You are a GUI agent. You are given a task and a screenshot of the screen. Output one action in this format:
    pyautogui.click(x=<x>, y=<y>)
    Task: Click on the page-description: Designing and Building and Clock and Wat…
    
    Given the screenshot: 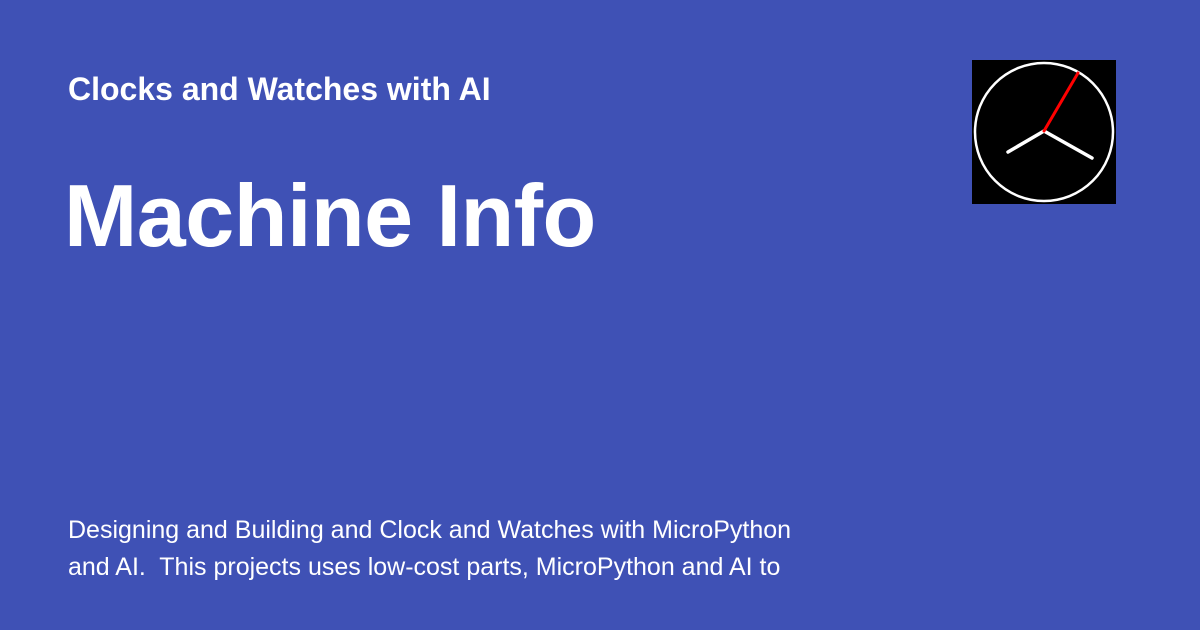 What is the action you would take?
    pyautogui.click(x=430, y=548)
    